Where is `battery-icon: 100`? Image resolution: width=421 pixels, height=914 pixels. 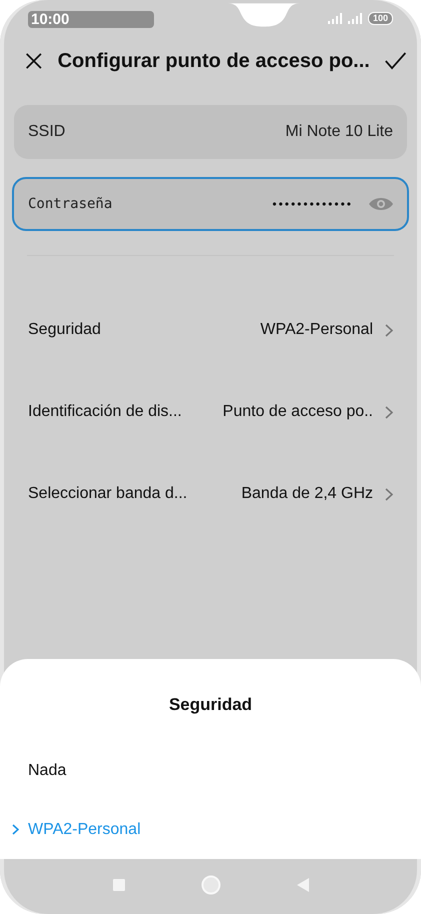
battery-icon: 100 is located at coordinates (380, 18).